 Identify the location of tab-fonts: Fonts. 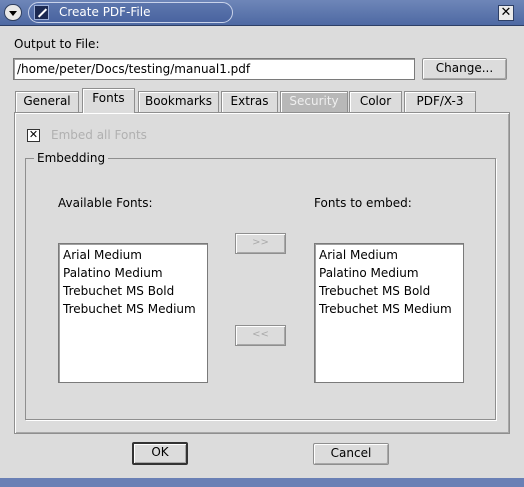
(108, 100).